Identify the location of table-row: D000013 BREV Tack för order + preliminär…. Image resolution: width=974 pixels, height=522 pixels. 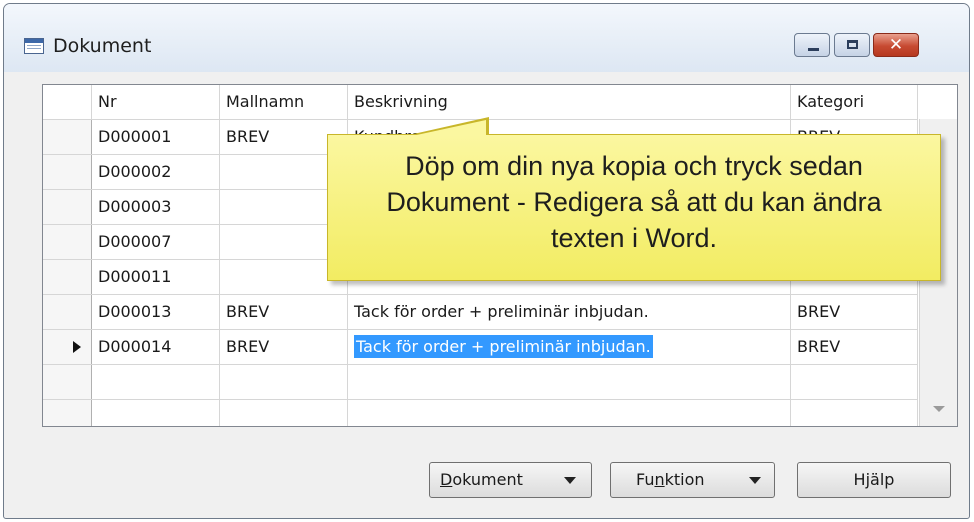
(480, 311).